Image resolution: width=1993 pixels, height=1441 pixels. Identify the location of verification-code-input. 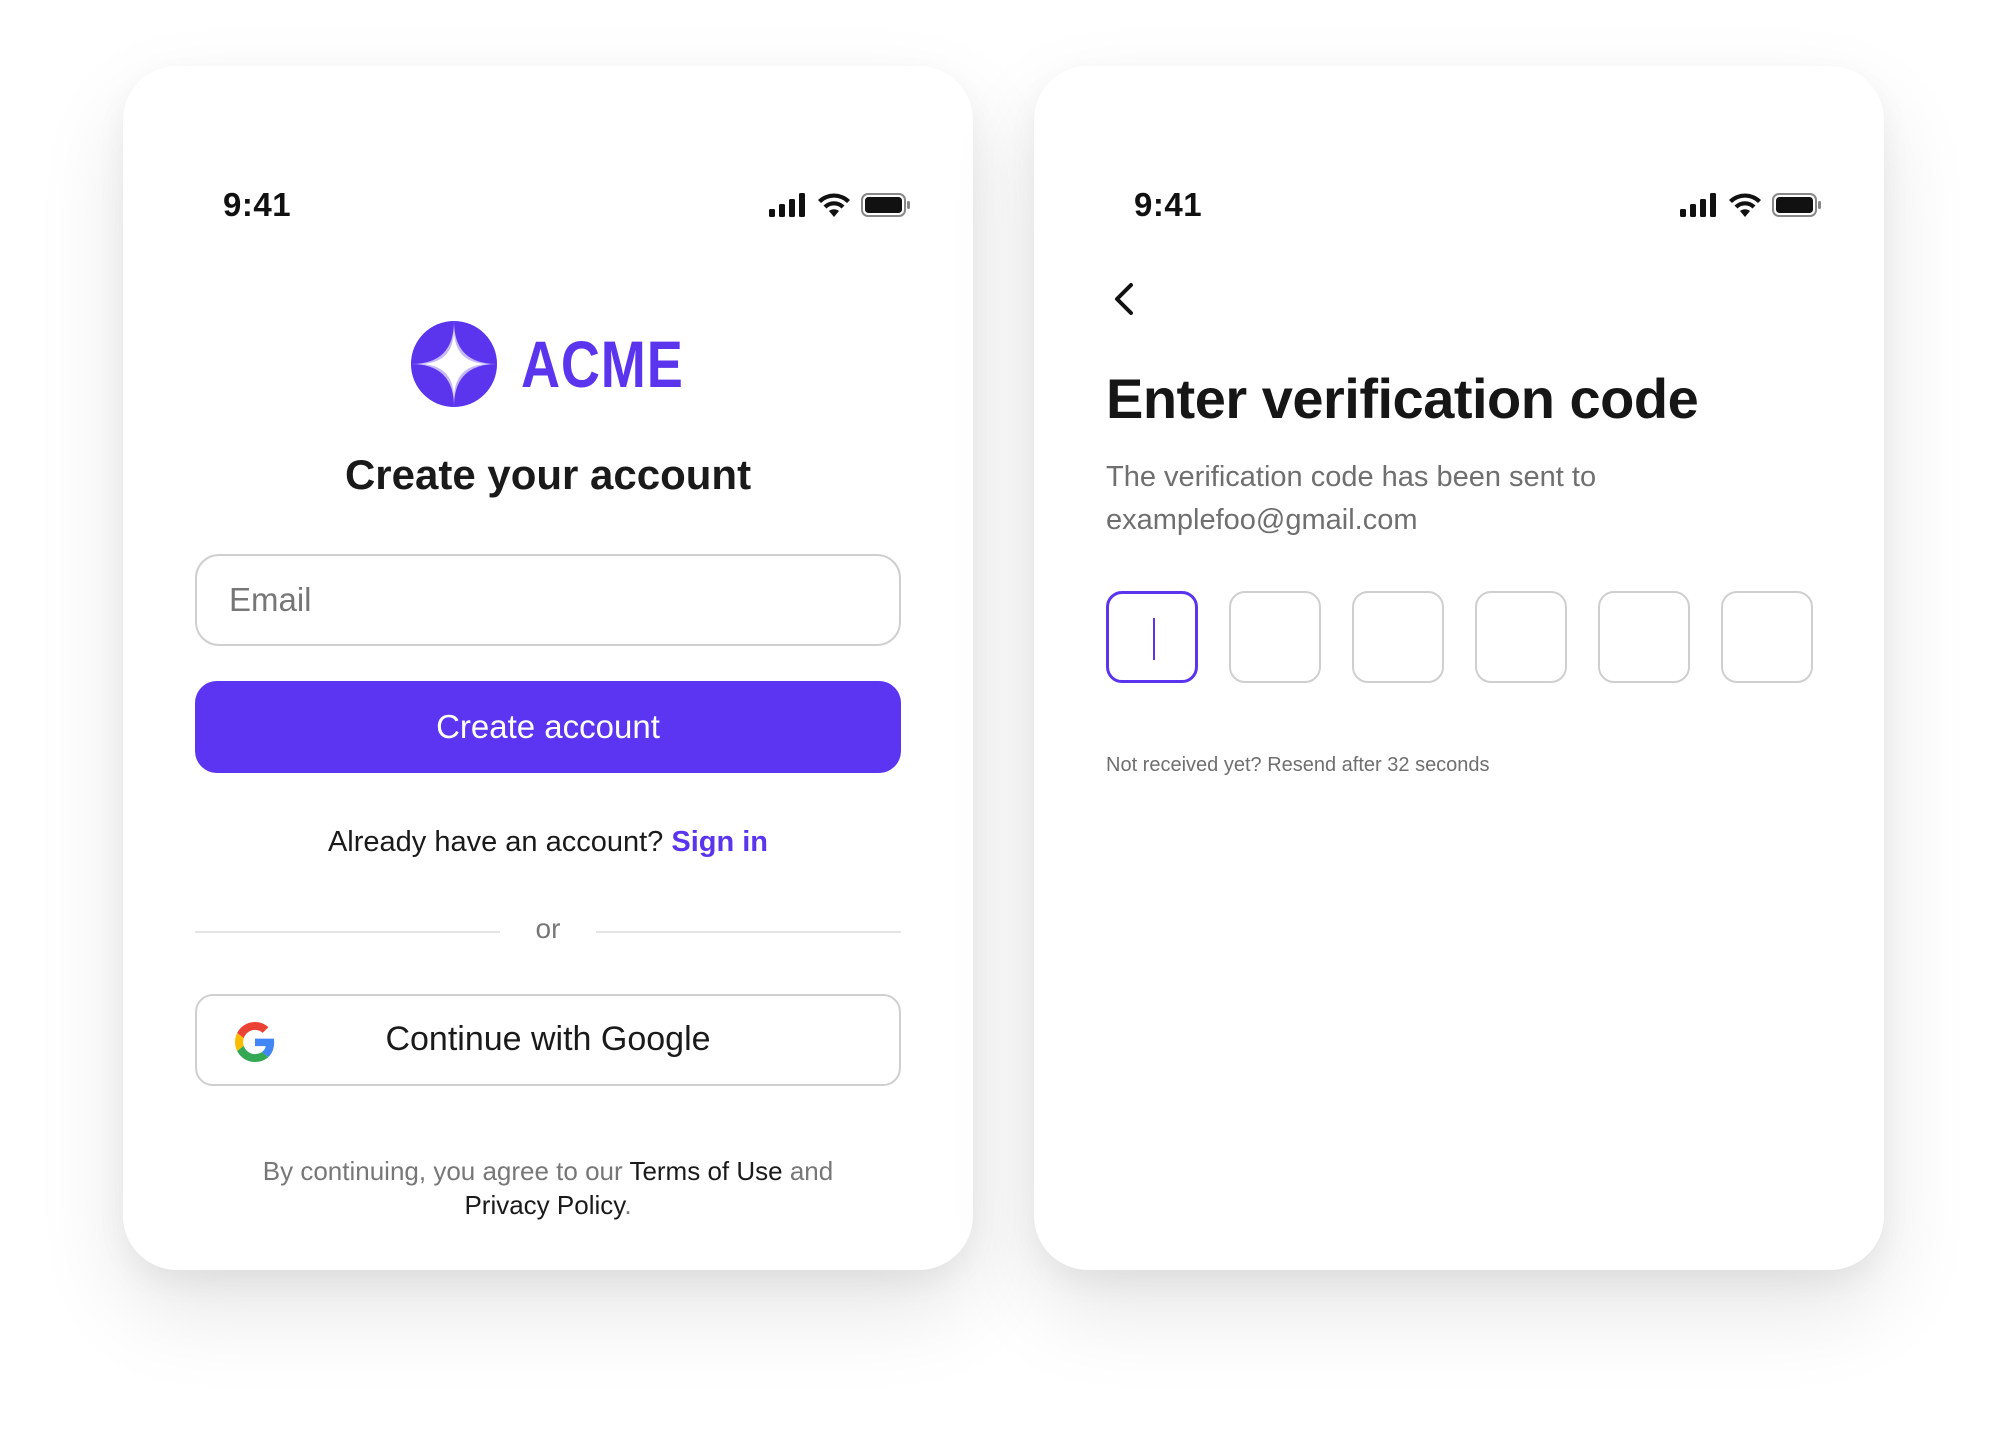
(1459, 637).